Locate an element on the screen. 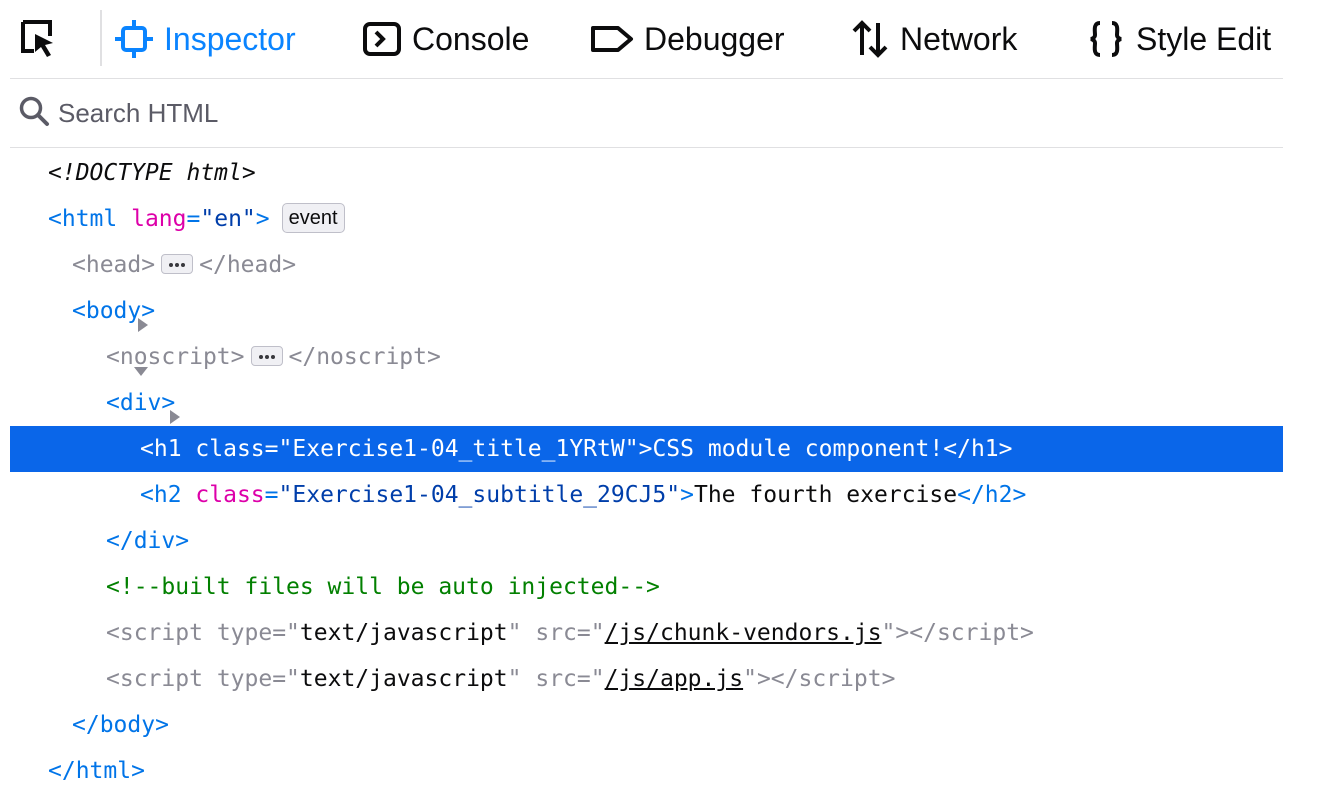 The width and height of the screenshot is (1318, 787). tree-node-doctype: <!DOCTYPE html> is located at coordinates (646, 173).